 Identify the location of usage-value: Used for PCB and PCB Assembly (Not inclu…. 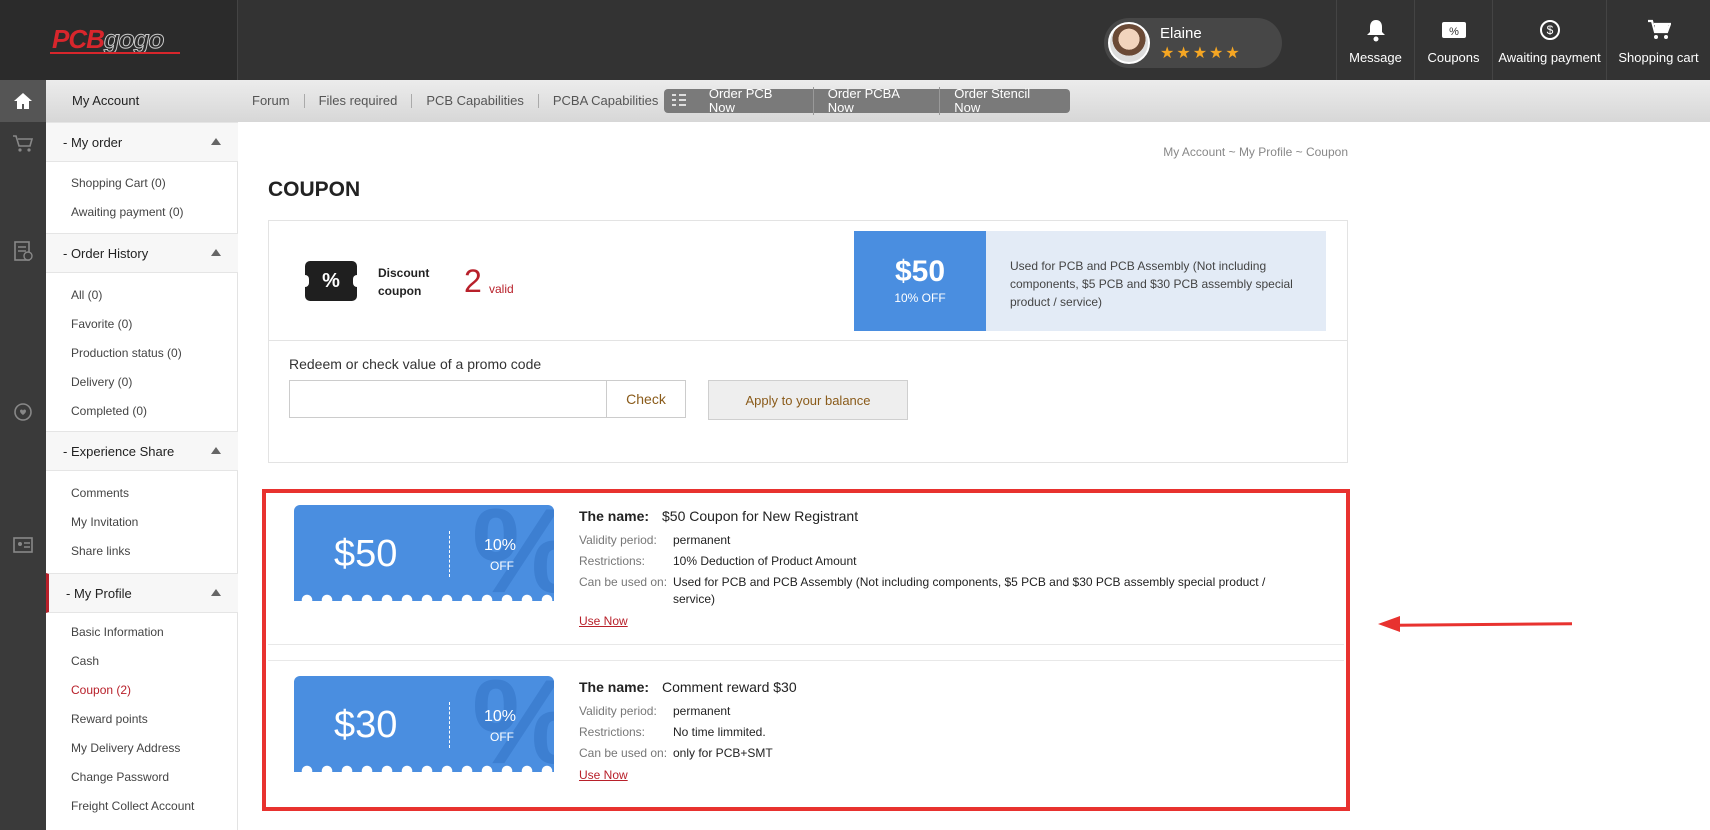
(969, 590).